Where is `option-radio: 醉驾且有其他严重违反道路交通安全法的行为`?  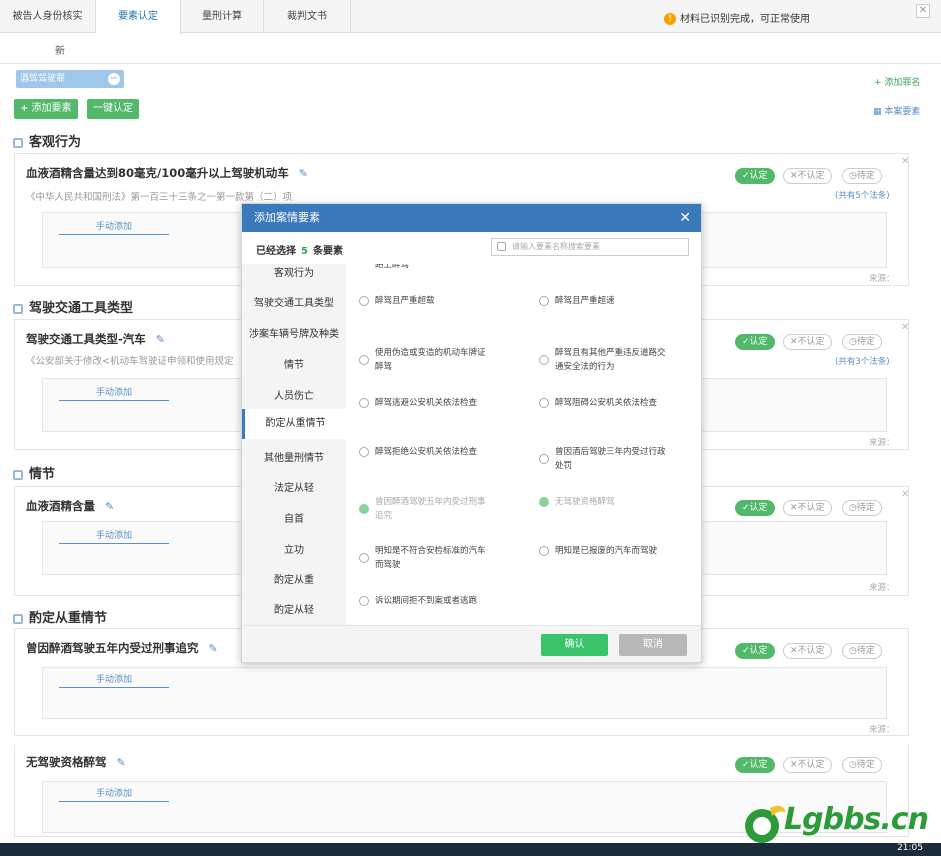
option-radio: 醉驾且有其他严重违反道路交通安全法的行为 is located at coordinates (604, 360).